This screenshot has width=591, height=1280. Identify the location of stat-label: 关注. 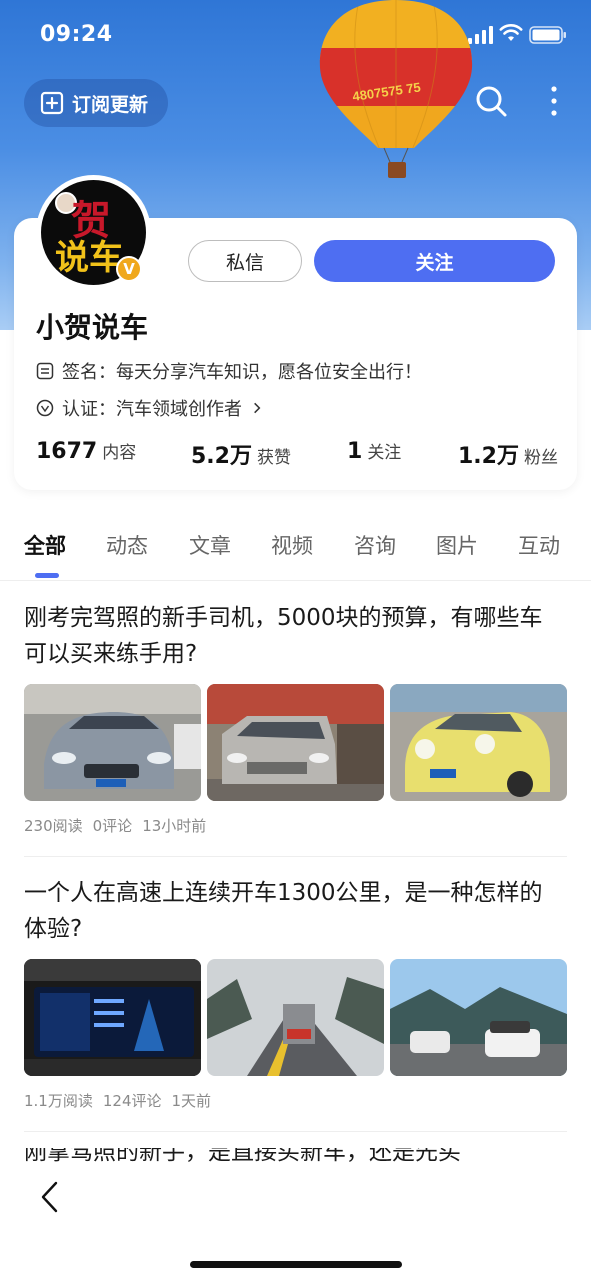
(384, 453).